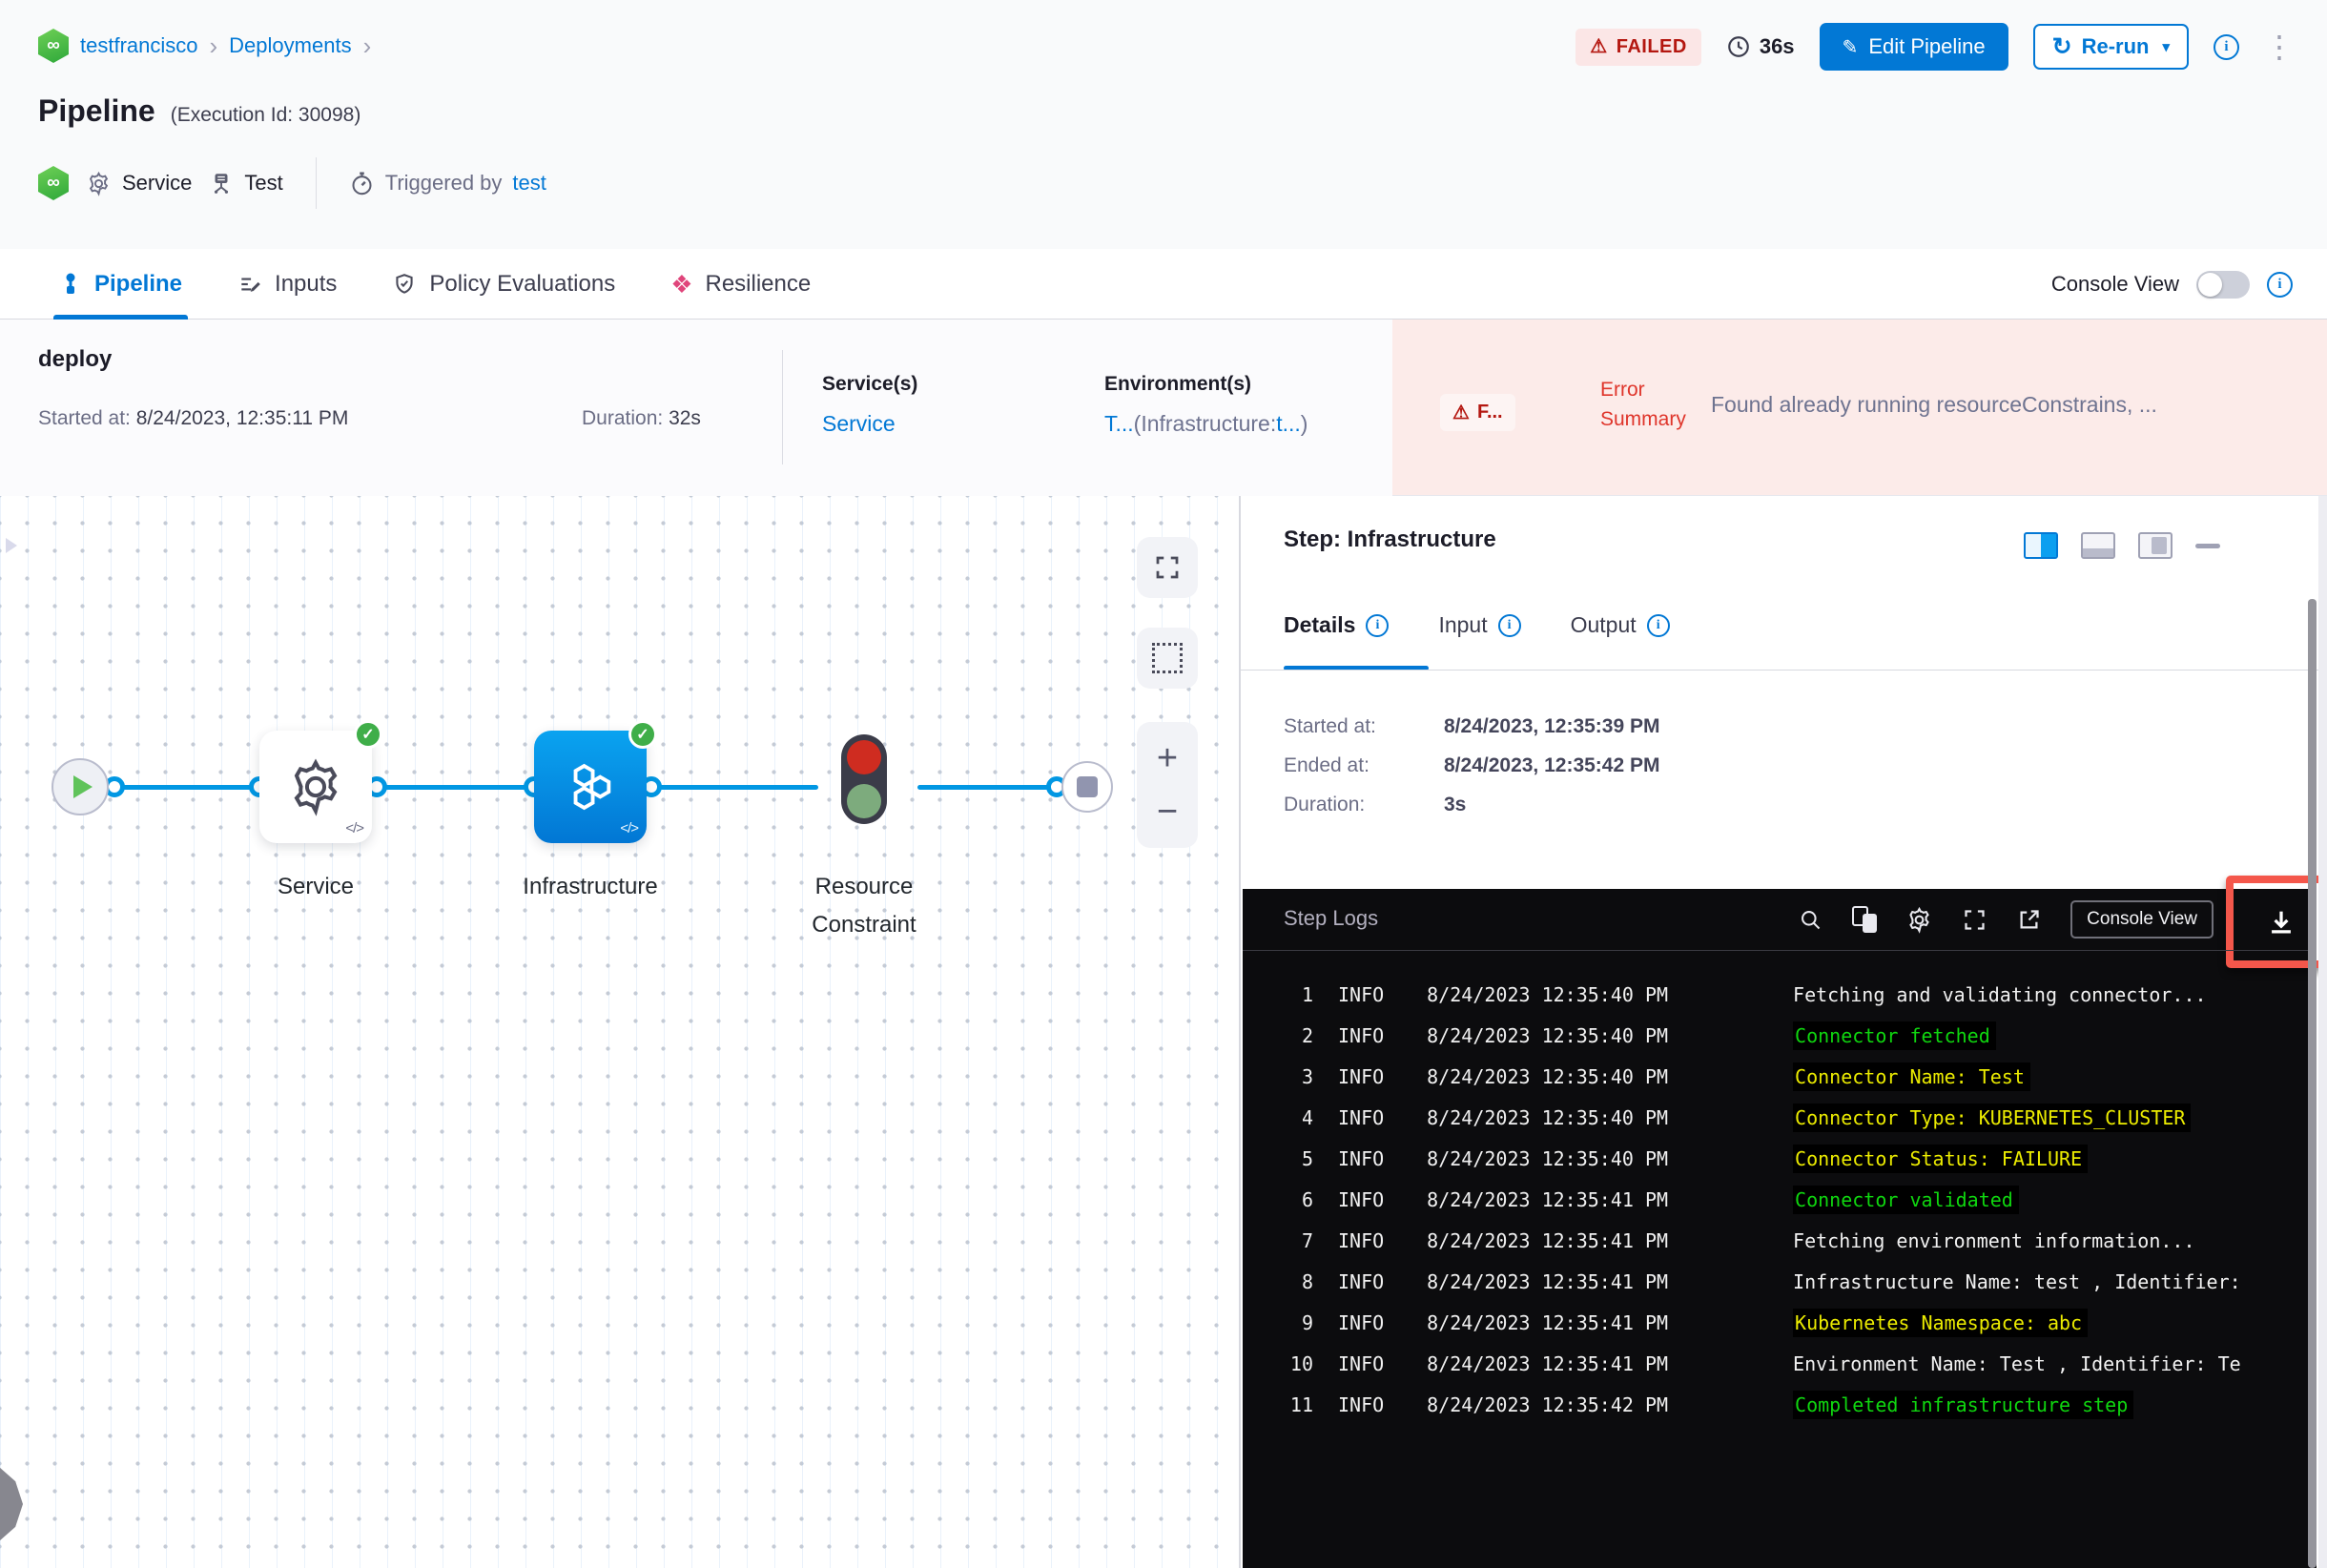 This screenshot has height=1568, width=2327. I want to click on console-view-button: Console View, so click(2142, 919).